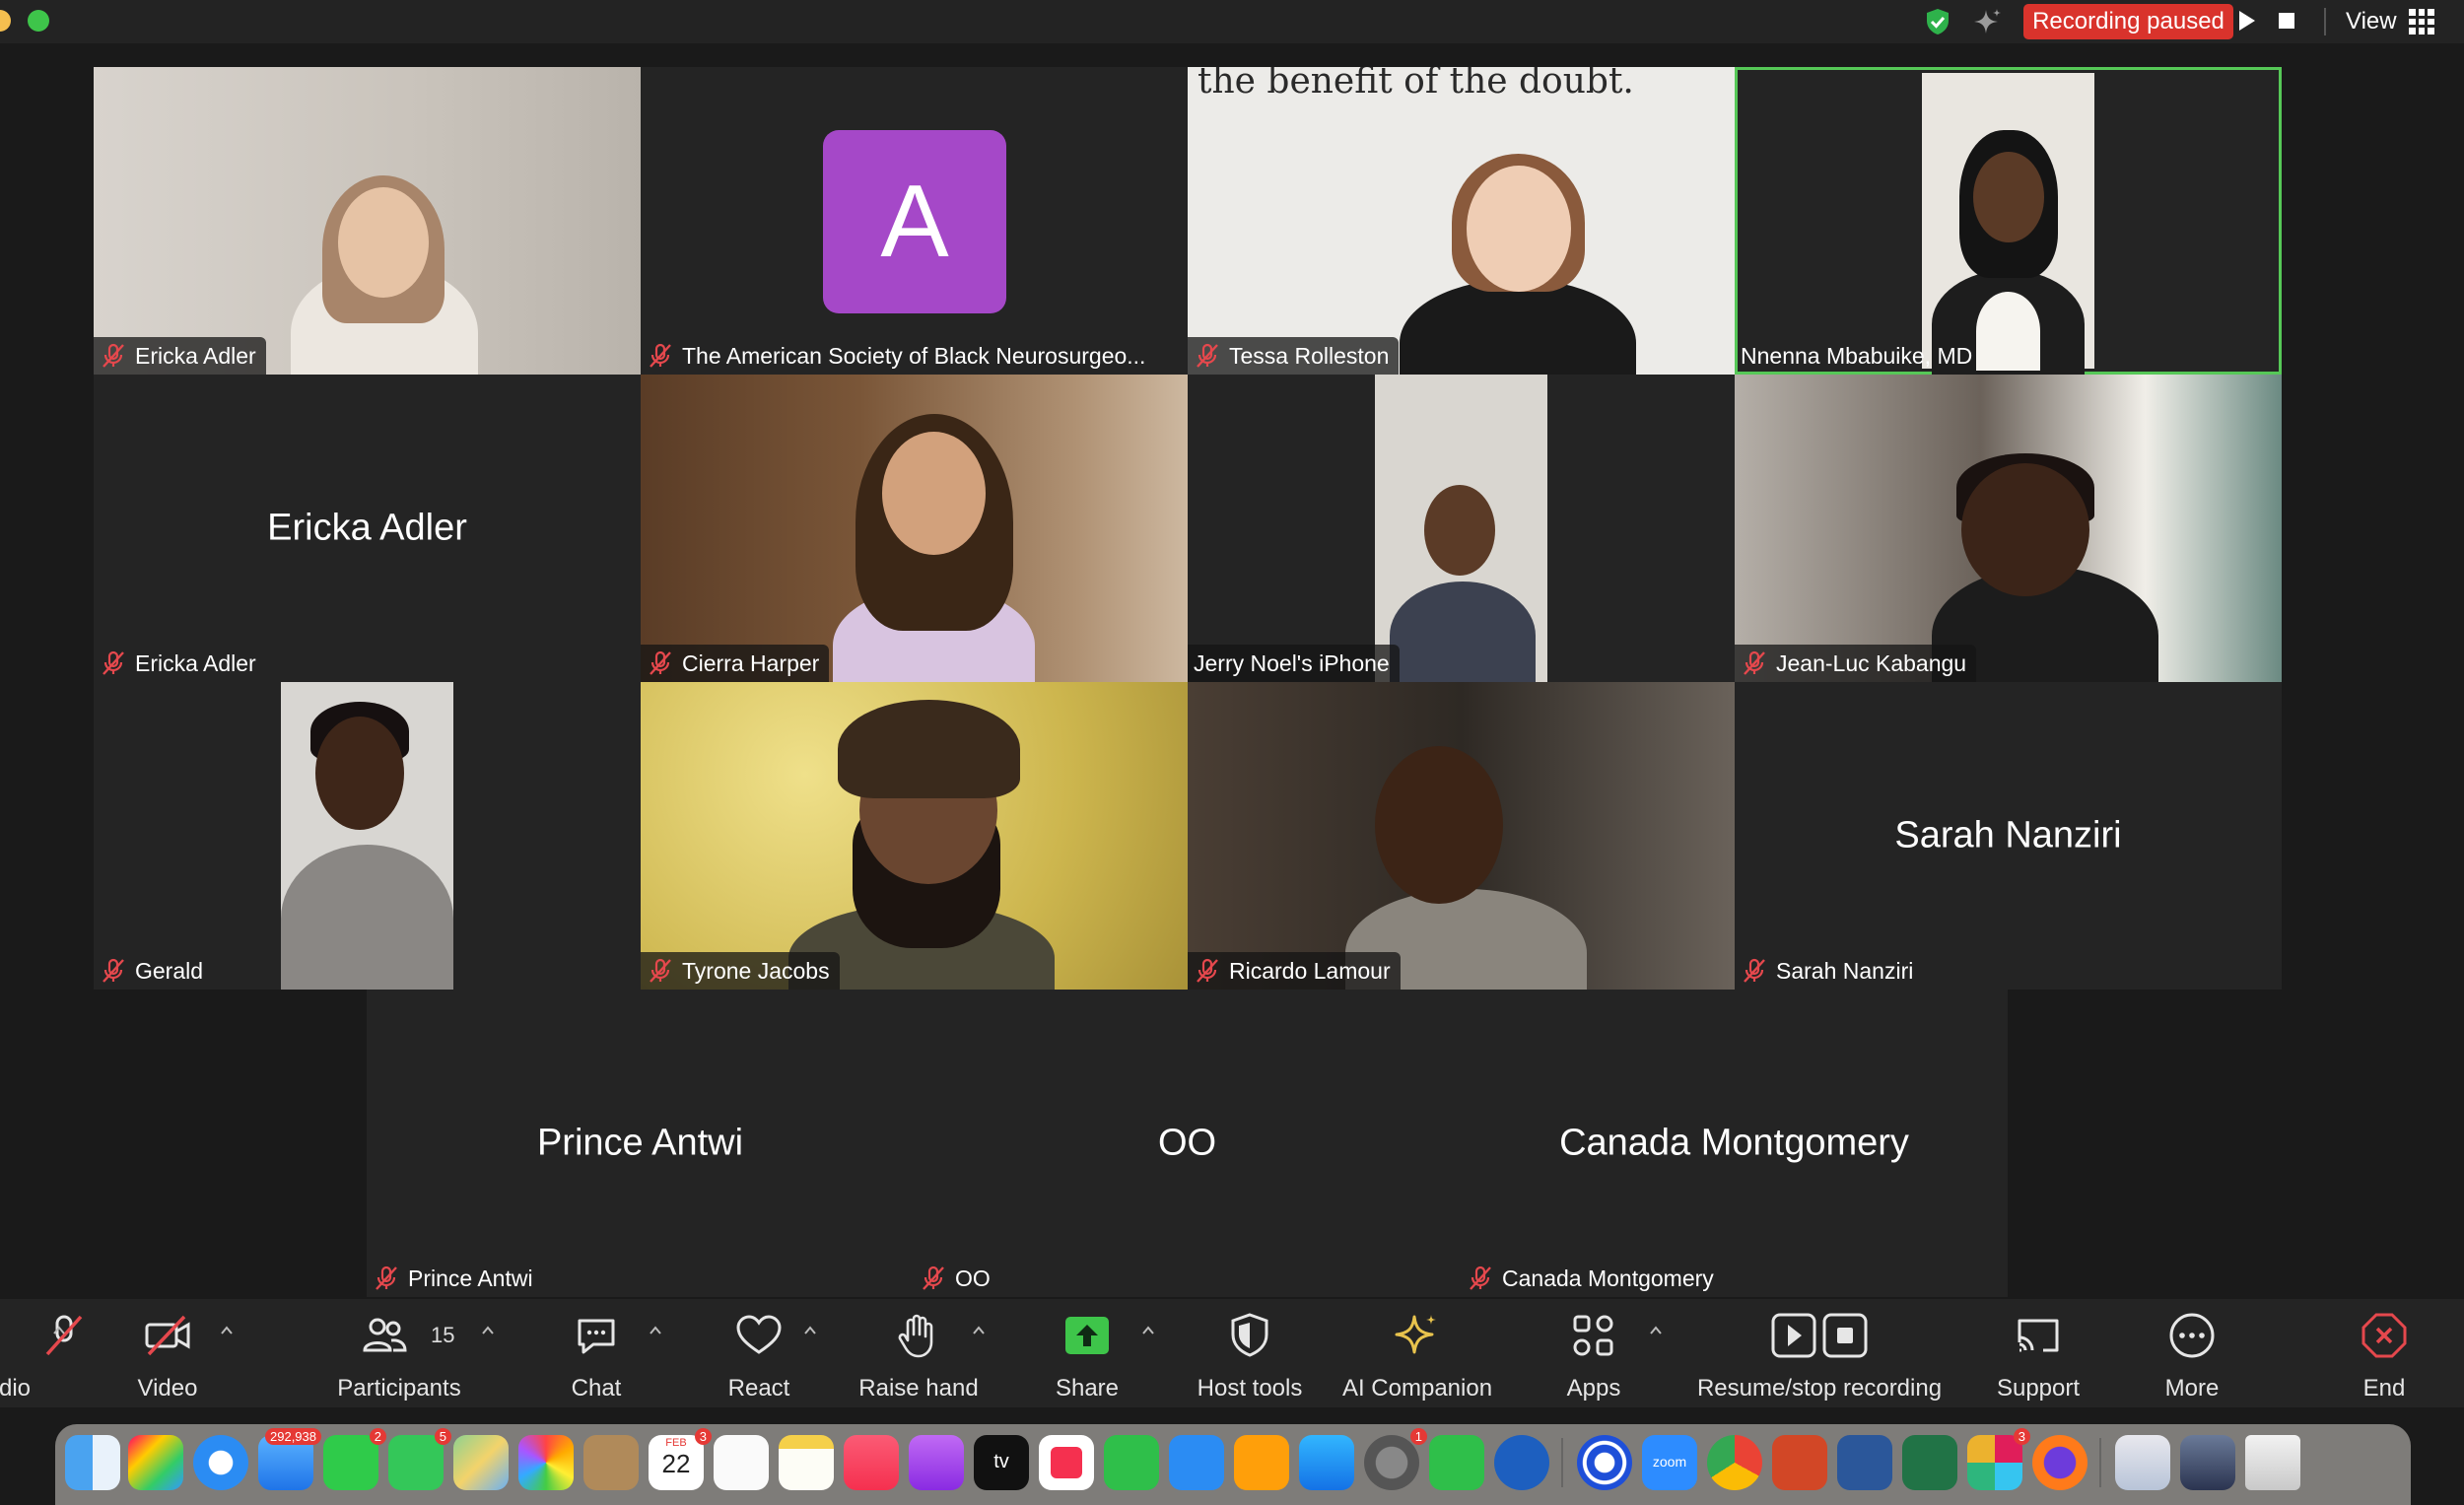 The image size is (2464, 1505). I want to click on participant-display-name: Canada Montgomery, so click(1734, 1143).